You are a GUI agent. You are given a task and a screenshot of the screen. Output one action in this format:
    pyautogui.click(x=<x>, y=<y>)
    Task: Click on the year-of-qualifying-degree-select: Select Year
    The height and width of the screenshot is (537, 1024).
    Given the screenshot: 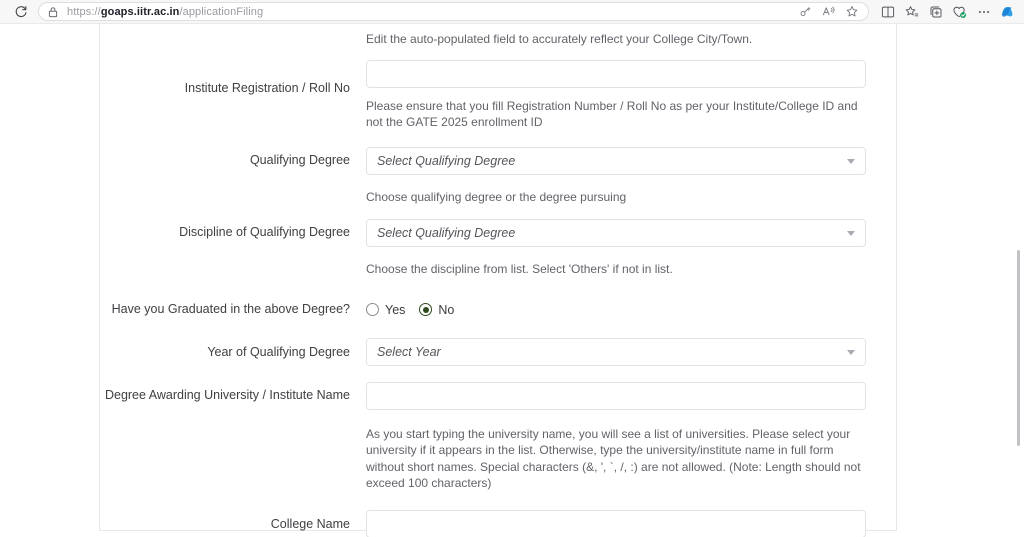 What is the action you would take?
    pyautogui.click(x=616, y=351)
    